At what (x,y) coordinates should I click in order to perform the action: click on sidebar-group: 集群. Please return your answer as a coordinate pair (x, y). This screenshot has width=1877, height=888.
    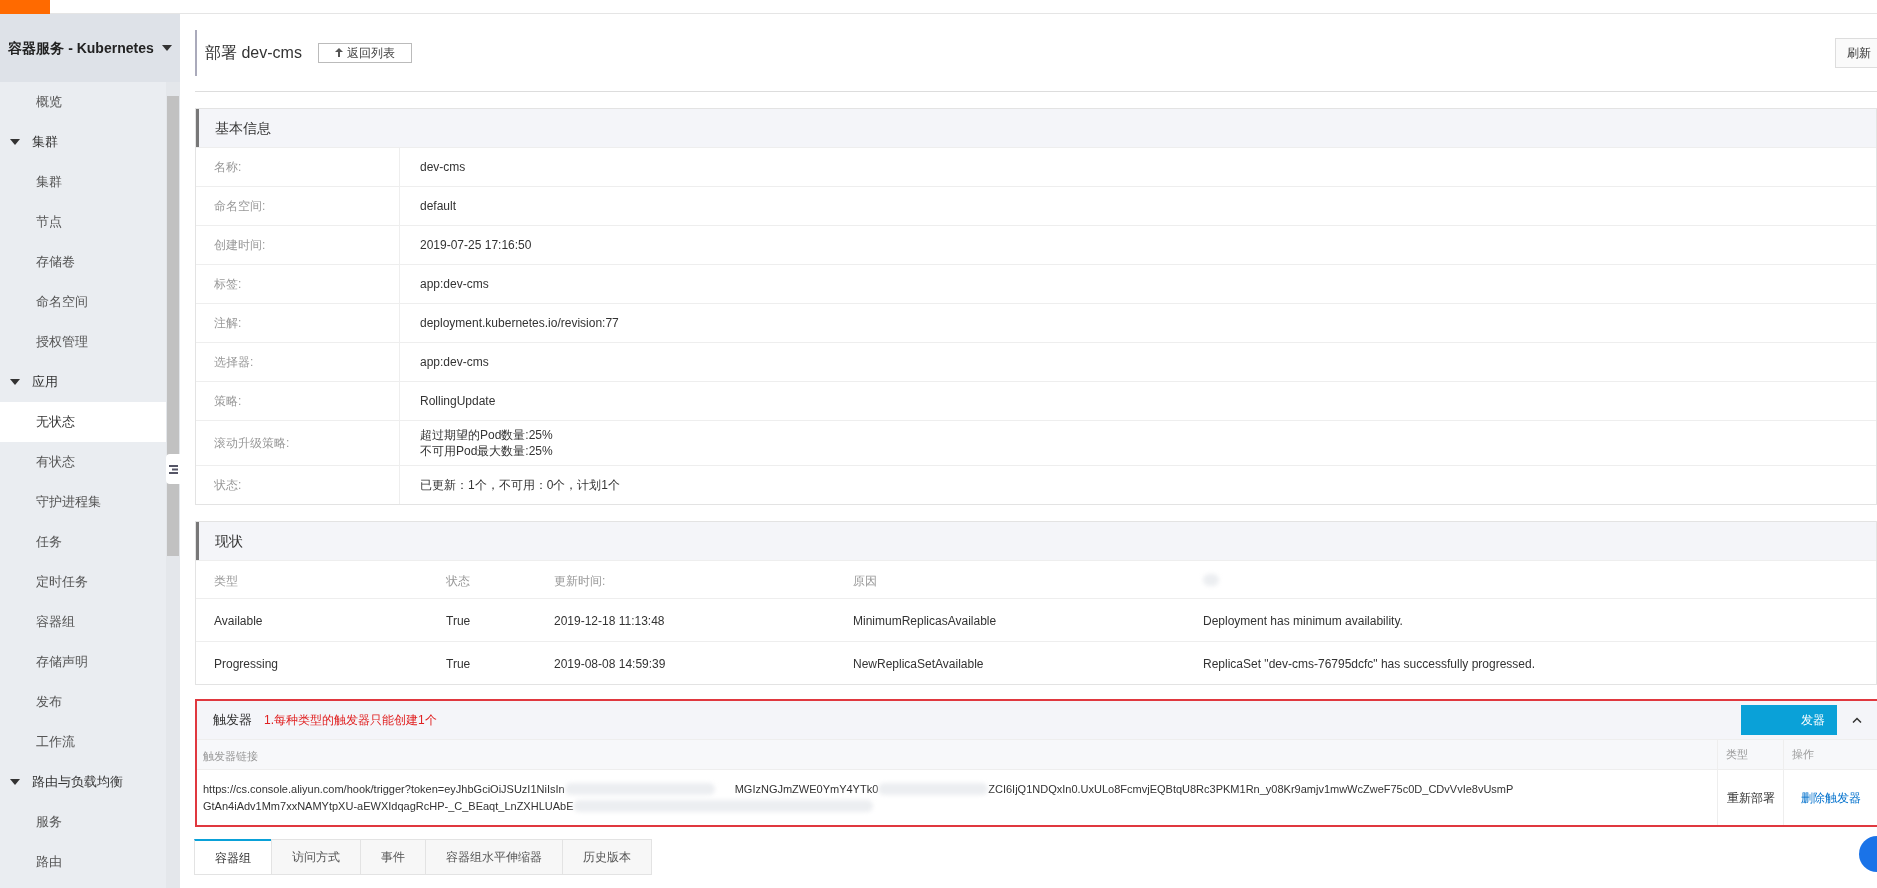
    Looking at the image, I should click on (83, 142).